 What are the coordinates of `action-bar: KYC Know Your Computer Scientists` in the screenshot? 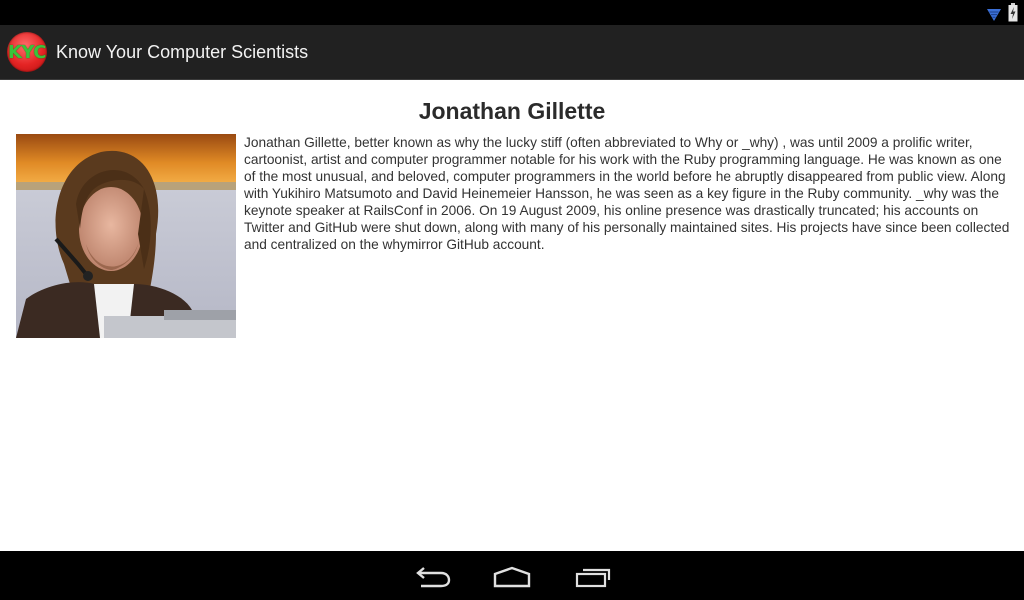 It's located at (512, 52).